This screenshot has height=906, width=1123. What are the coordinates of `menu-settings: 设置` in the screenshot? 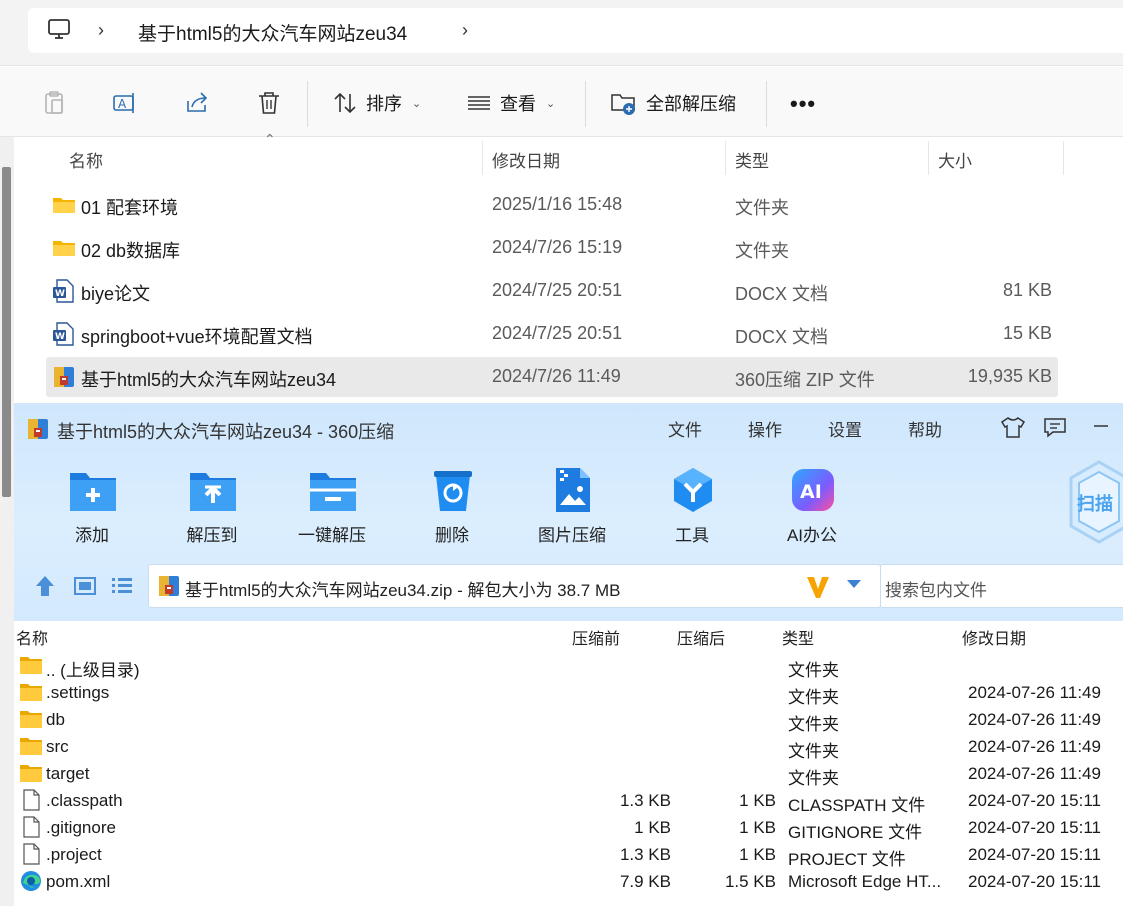 It's located at (845, 428).